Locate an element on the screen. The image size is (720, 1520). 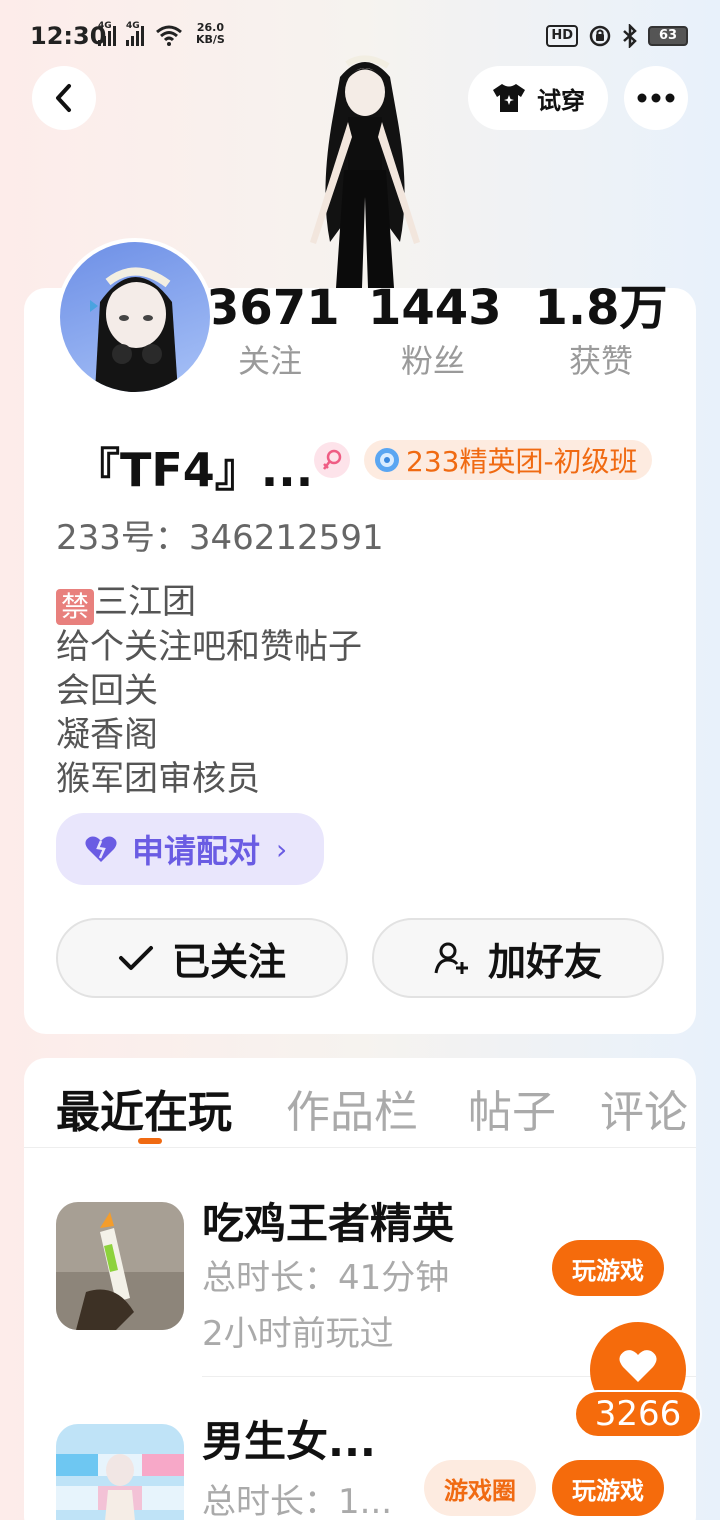
user-id: 233号：346212591 is located at coordinates (220, 538).